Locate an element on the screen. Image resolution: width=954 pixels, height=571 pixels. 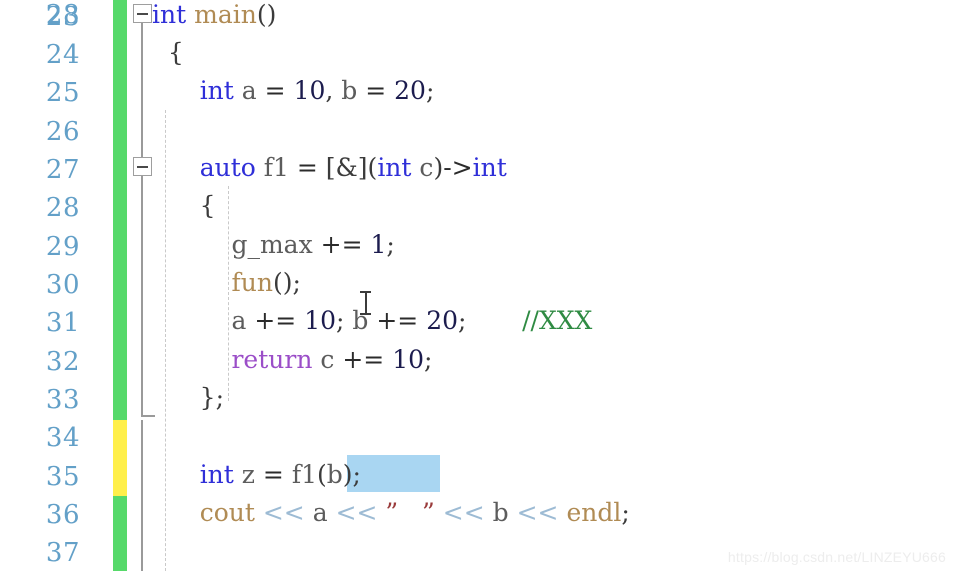
code-line-27: auto f1 = [&](int c)->int is located at coordinates (329, 168).